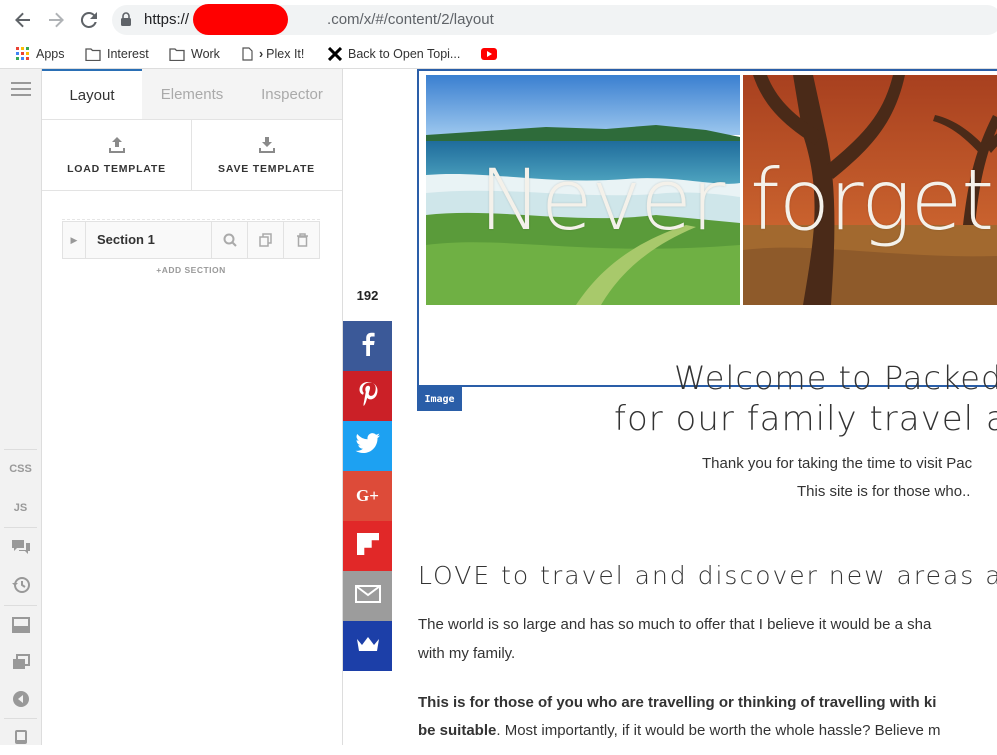 This screenshot has width=997, height=755. Describe the element at coordinates (20, 547) in the screenshot. I see `comments-icon` at that location.